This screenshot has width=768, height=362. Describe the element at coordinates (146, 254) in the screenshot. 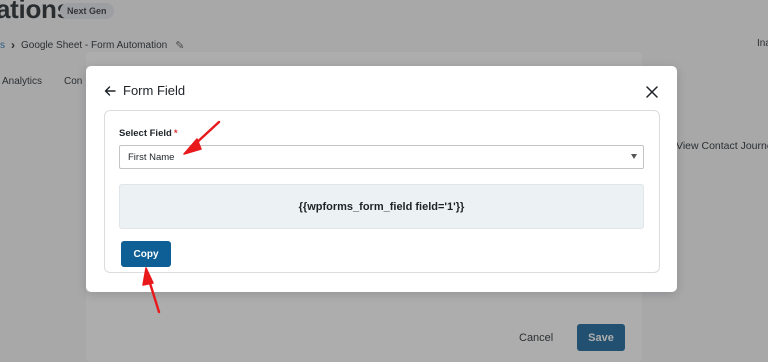

I see `copy-button: Copy` at that location.